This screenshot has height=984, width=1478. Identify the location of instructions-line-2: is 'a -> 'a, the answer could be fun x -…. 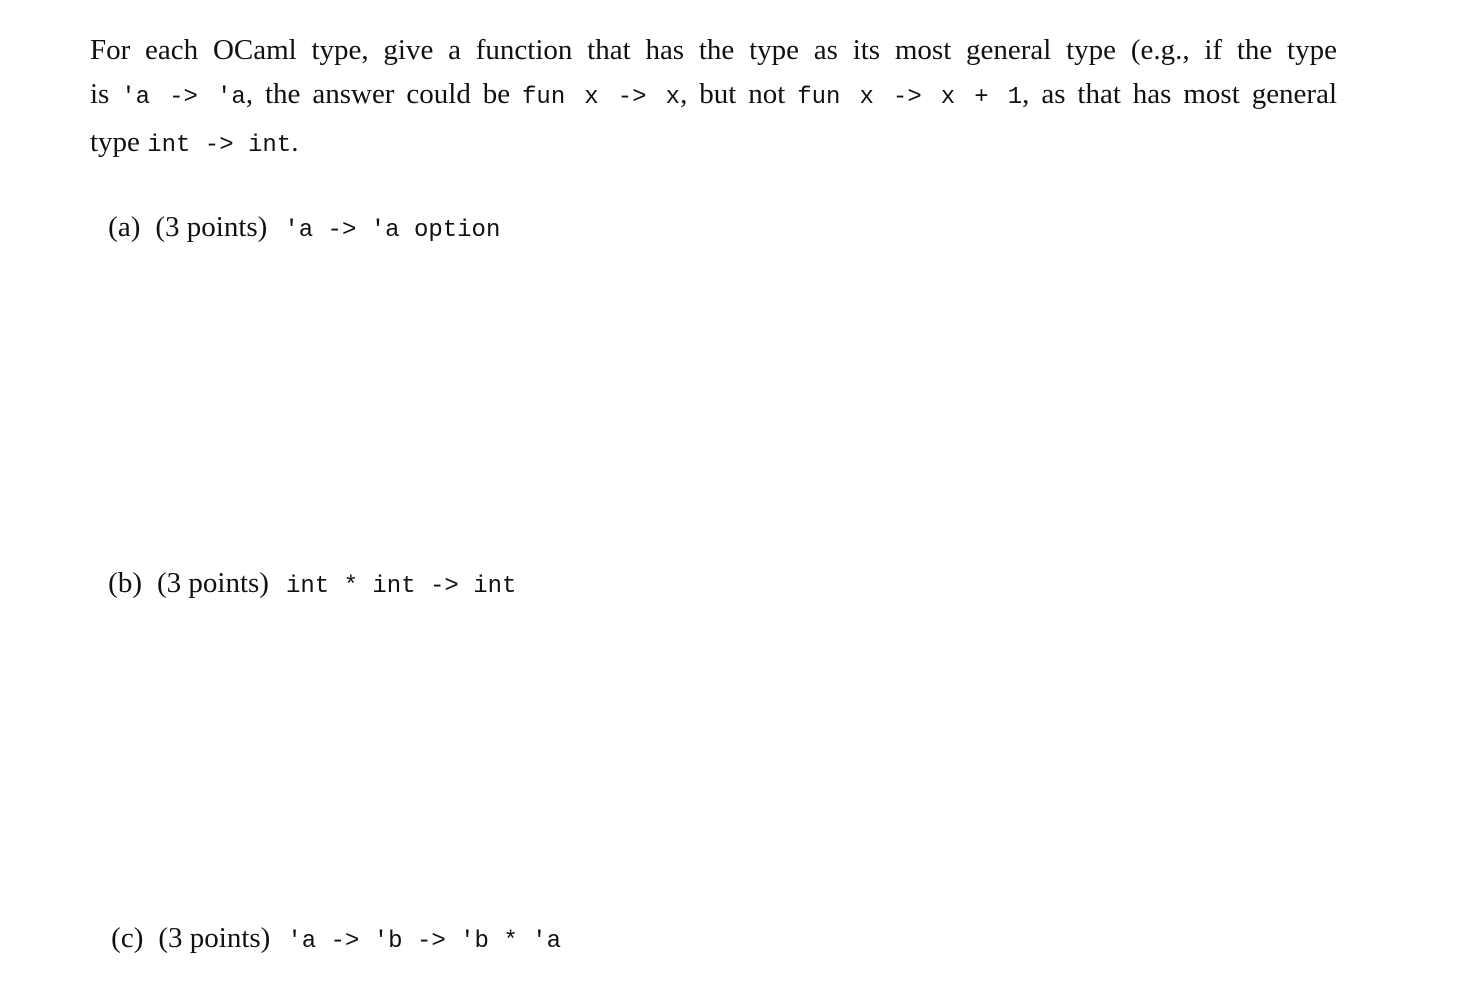
(713, 96).